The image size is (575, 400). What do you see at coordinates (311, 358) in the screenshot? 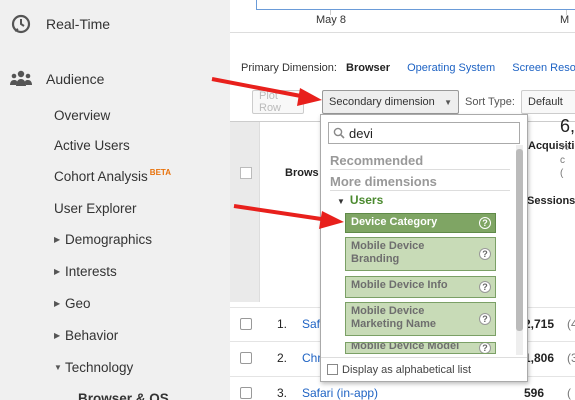
I see `row-browser-link: Chr` at bounding box center [311, 358].